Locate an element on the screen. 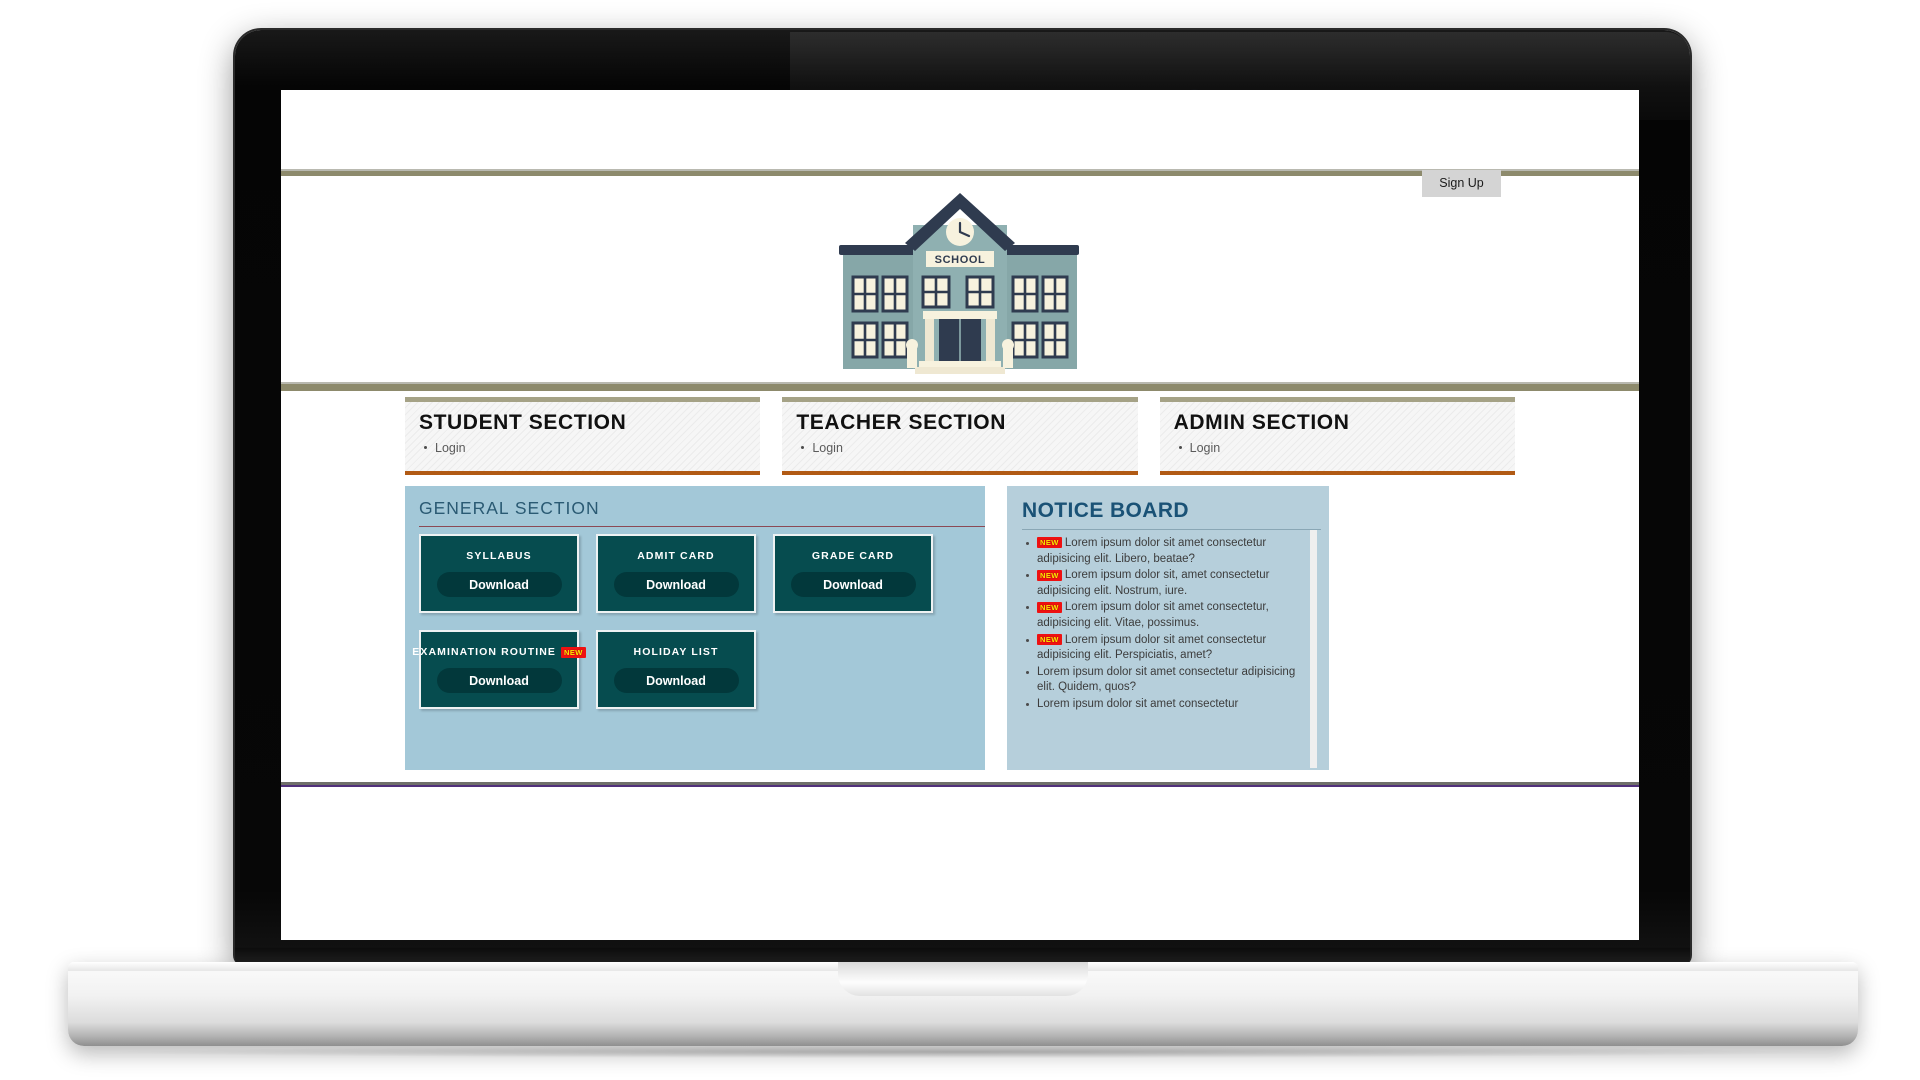  hero-banner: SCHOOL is located at coordinates (960, 284).